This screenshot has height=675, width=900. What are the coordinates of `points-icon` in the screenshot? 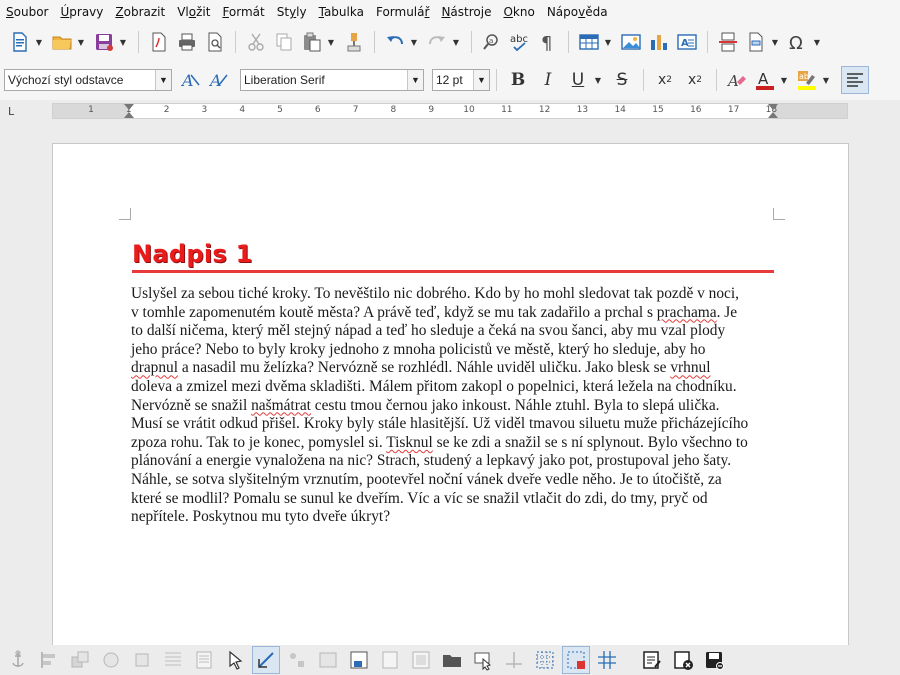 It's located at (204, 660).